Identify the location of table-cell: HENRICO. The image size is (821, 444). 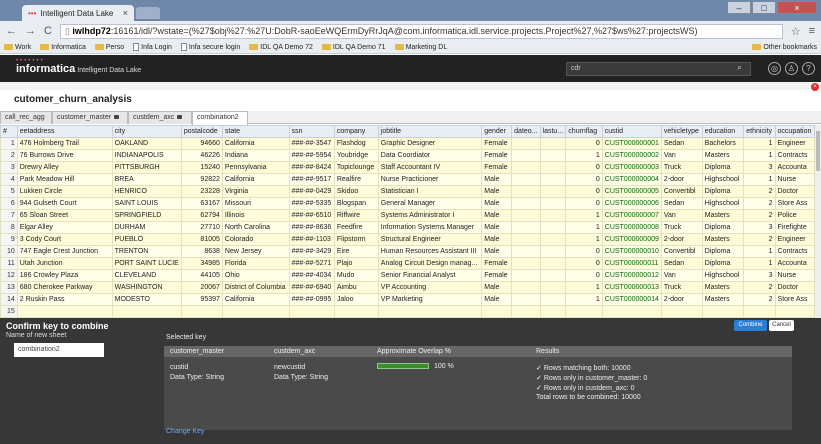
(146, 191).